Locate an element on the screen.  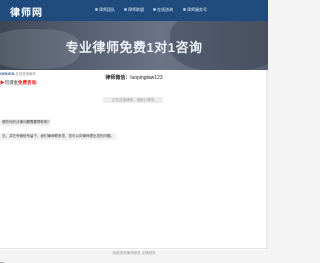
nav-item-label: 在线咨询 is located at coordinates (165, 9).